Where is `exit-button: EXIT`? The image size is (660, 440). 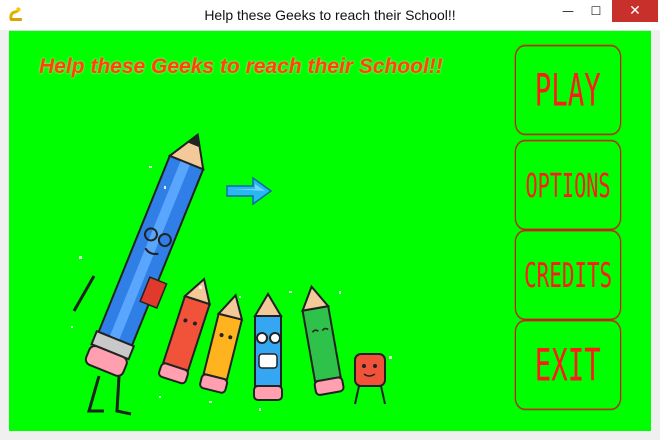
exit-button: EXIT is located at coordinates (568, 365).